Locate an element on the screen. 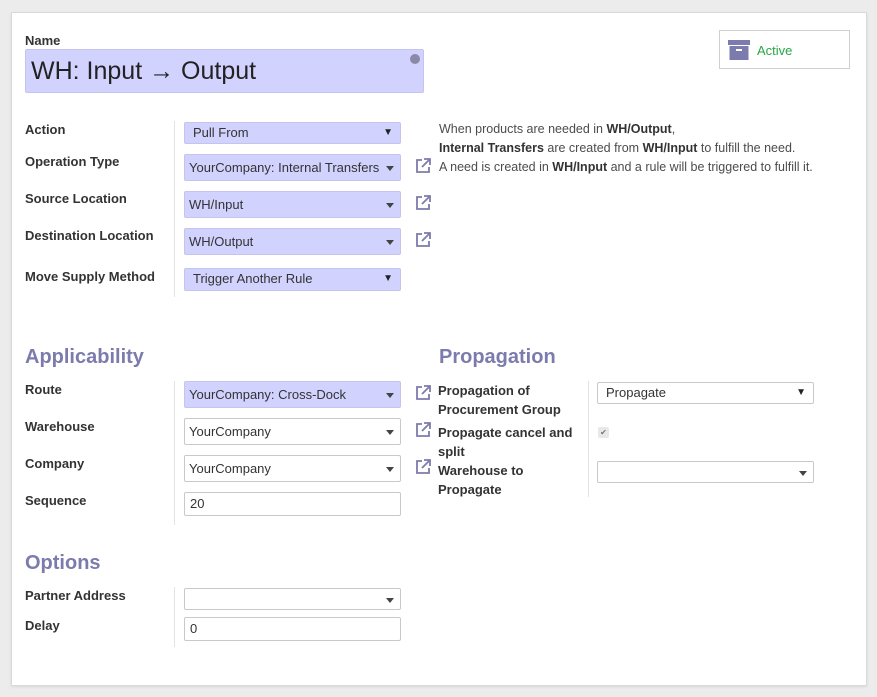  warehouse-value: YourCompany is located at coordinates (230, 431).